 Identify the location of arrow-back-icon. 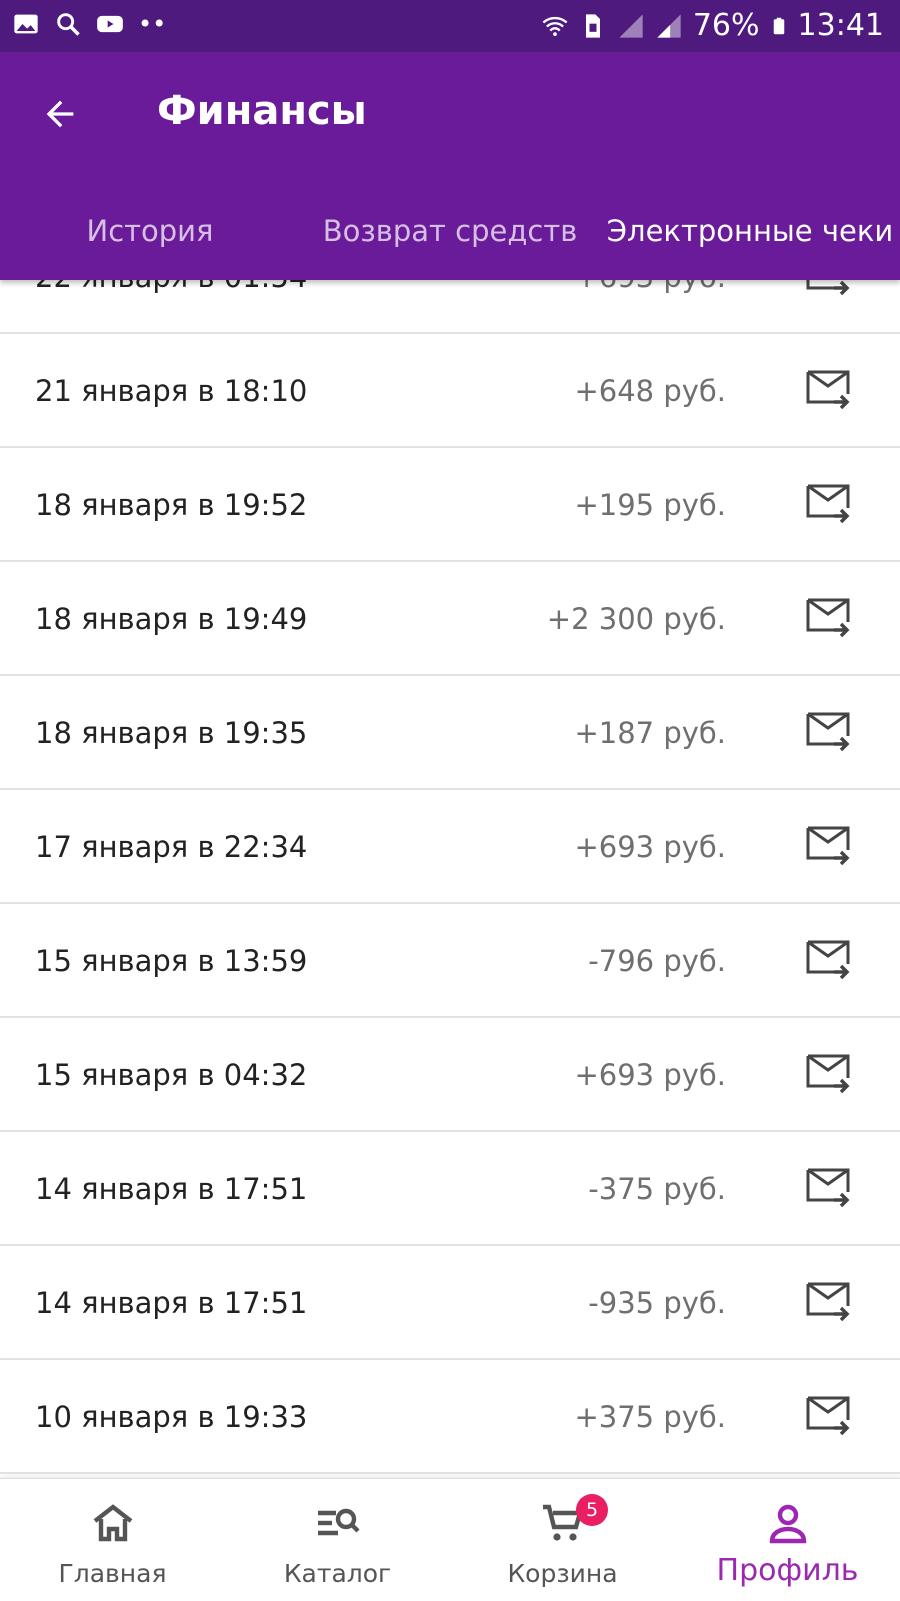
(60, 114).